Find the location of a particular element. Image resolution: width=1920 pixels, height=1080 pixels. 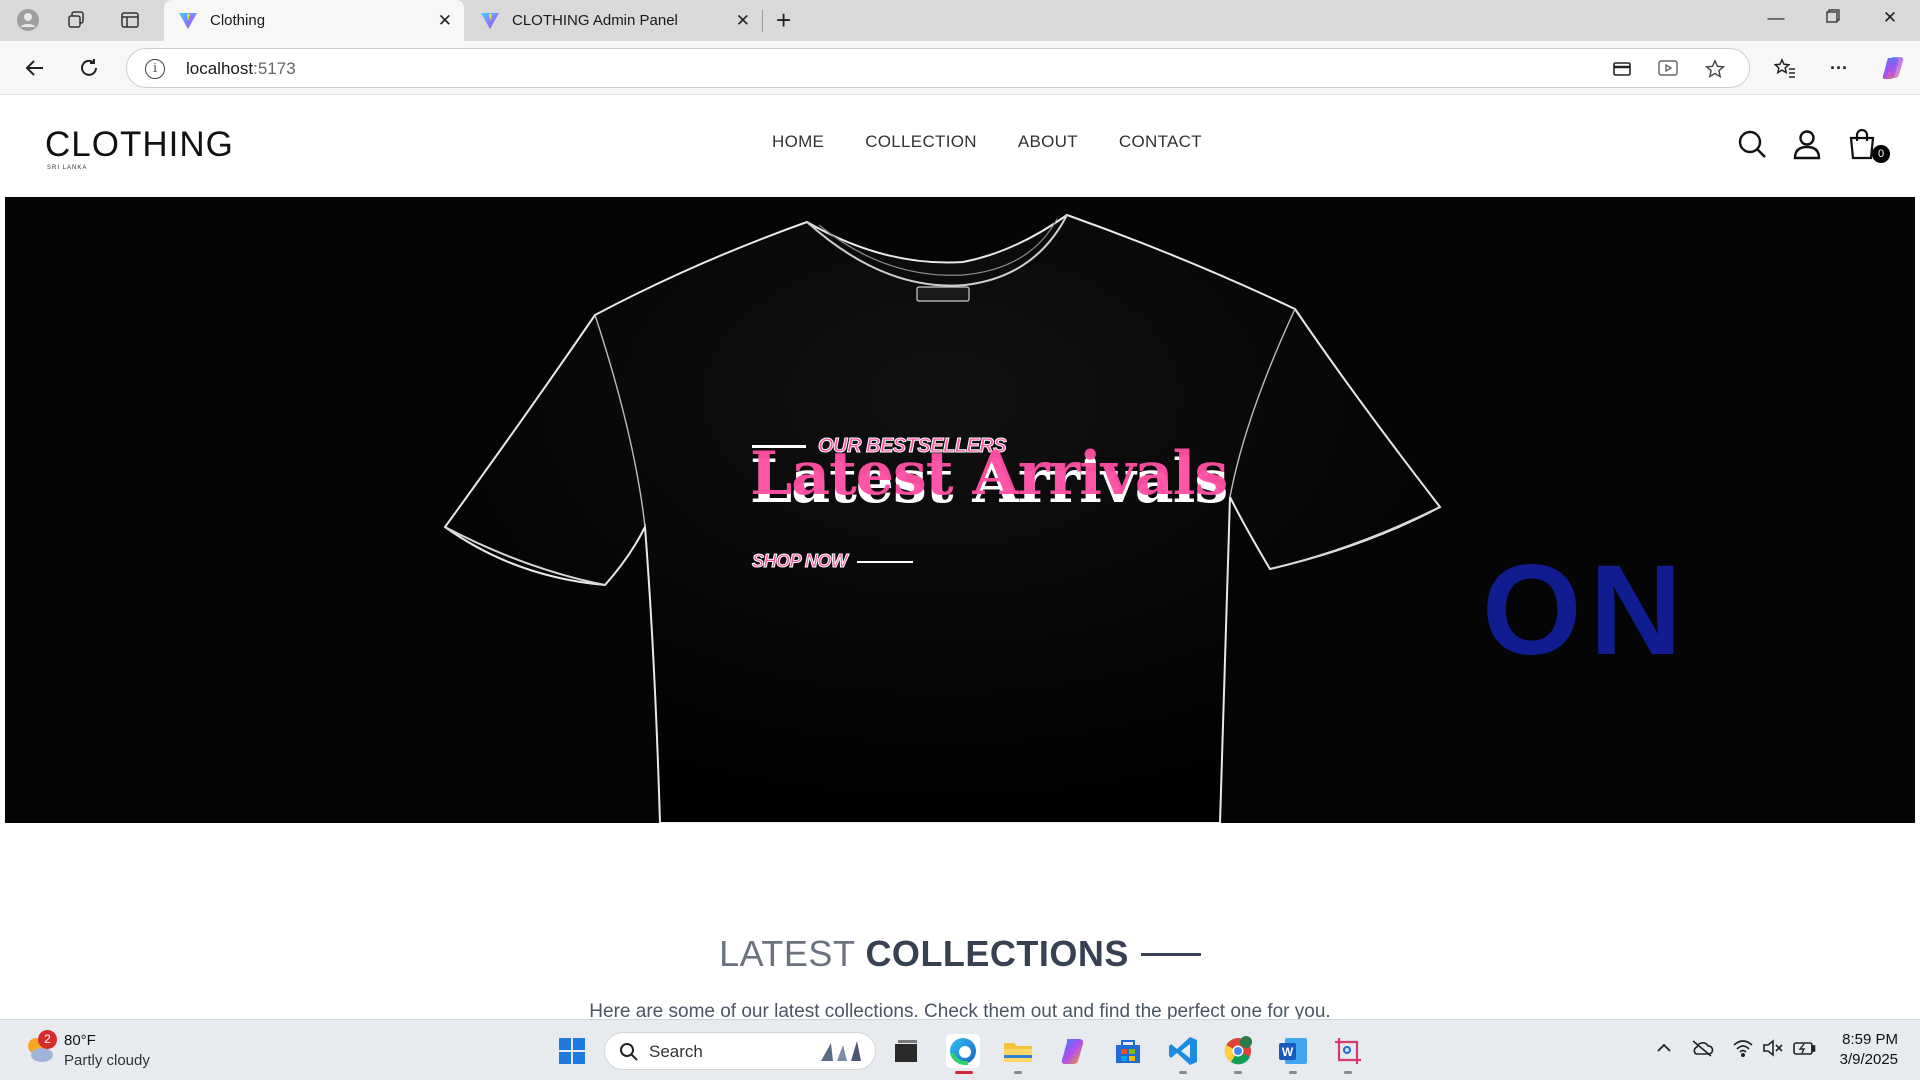

hero-ghost-text: ON is located at coordinates (1586, 610).